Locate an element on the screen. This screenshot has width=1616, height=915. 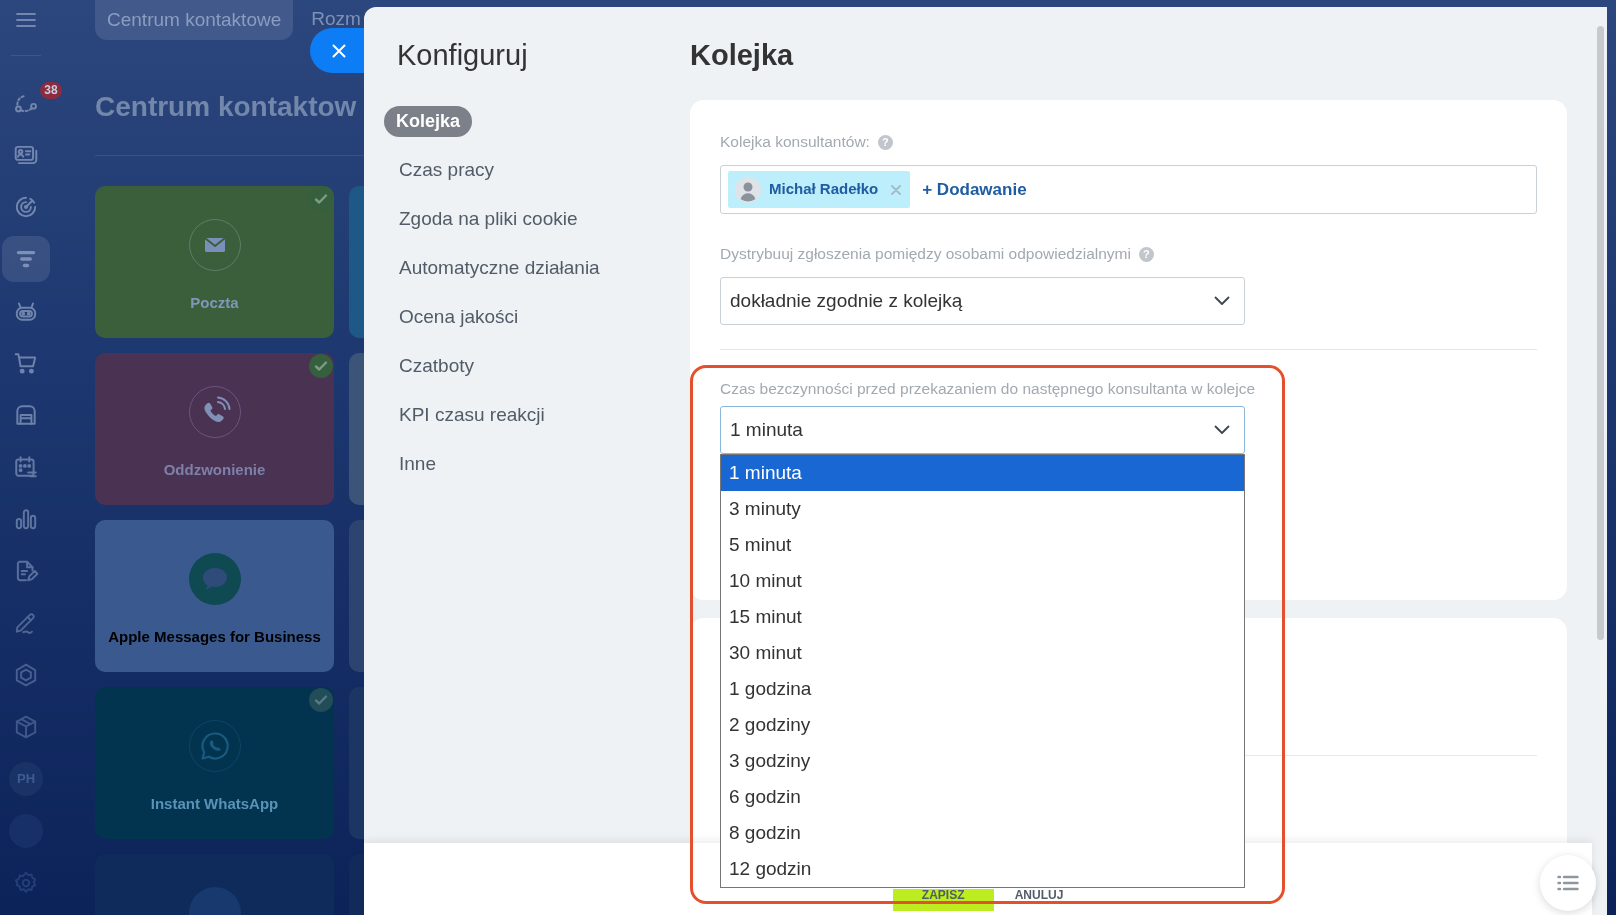
channel-name: Apple Messages for Business is located at coordinates (214, 637).